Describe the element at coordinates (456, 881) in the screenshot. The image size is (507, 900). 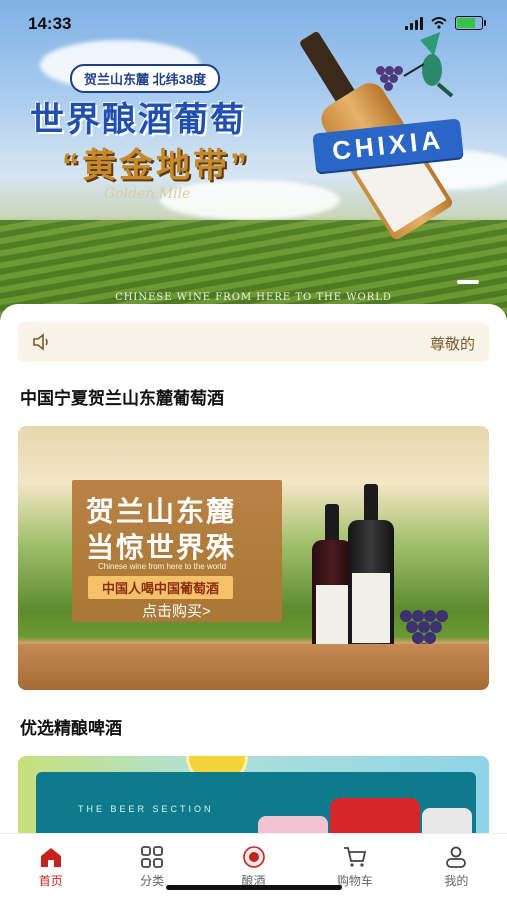
I see `tab-label: 我的` at that location.